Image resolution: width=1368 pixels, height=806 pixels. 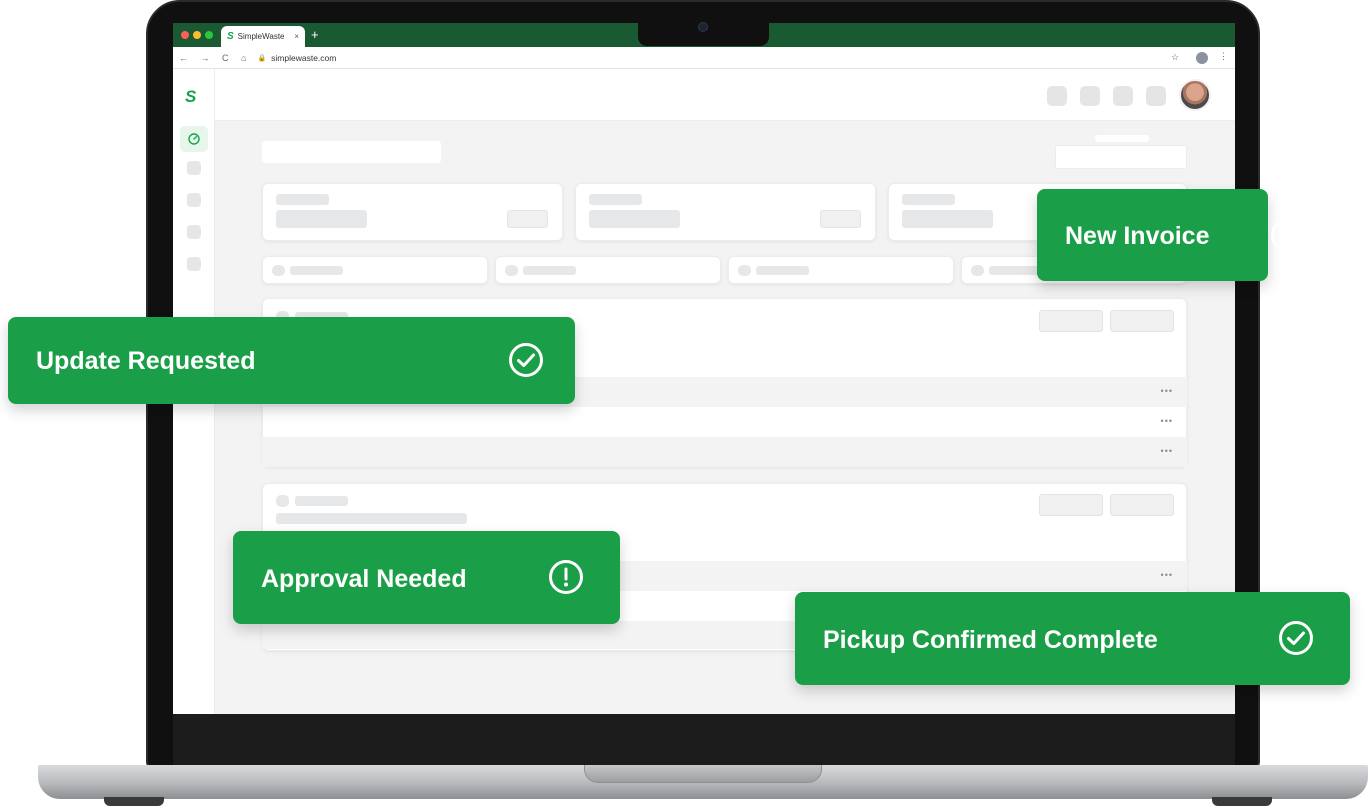 I want to click on browser-profile-icon, so click(x=1202, y=58).